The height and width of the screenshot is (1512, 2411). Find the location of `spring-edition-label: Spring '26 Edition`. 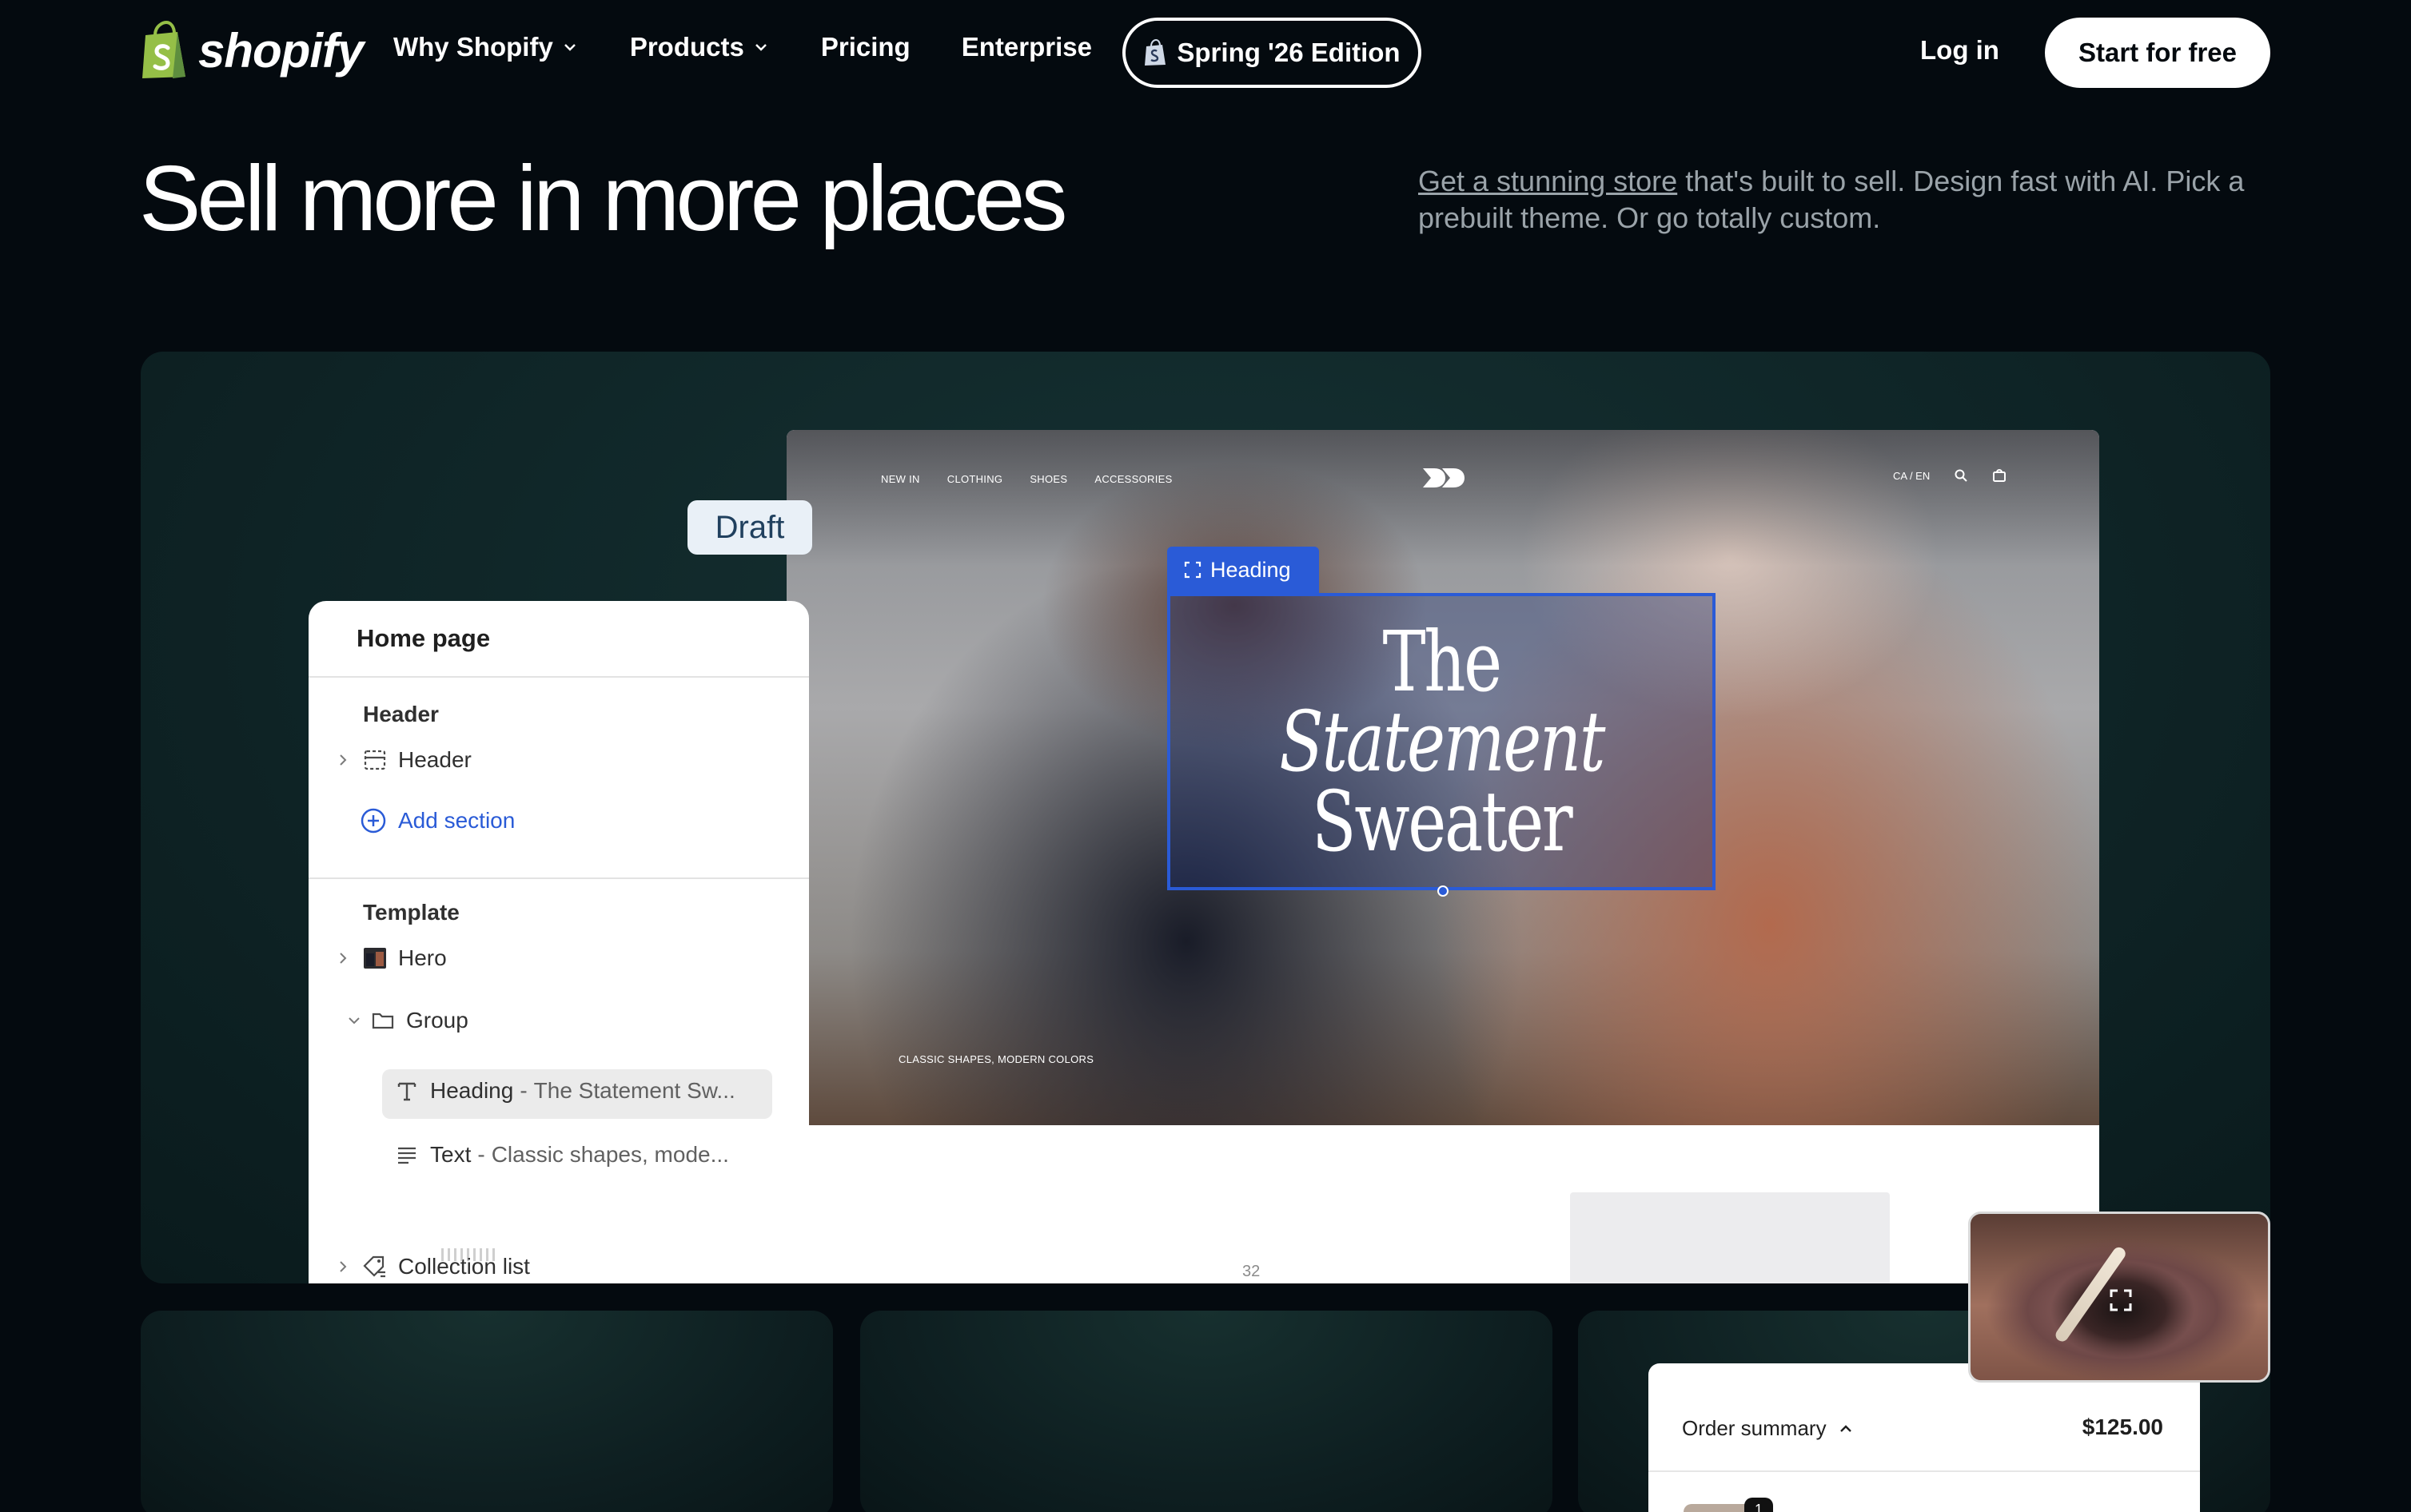

spring-edition-label: Spring '26 Edition is located at coordinates (1289, 52).